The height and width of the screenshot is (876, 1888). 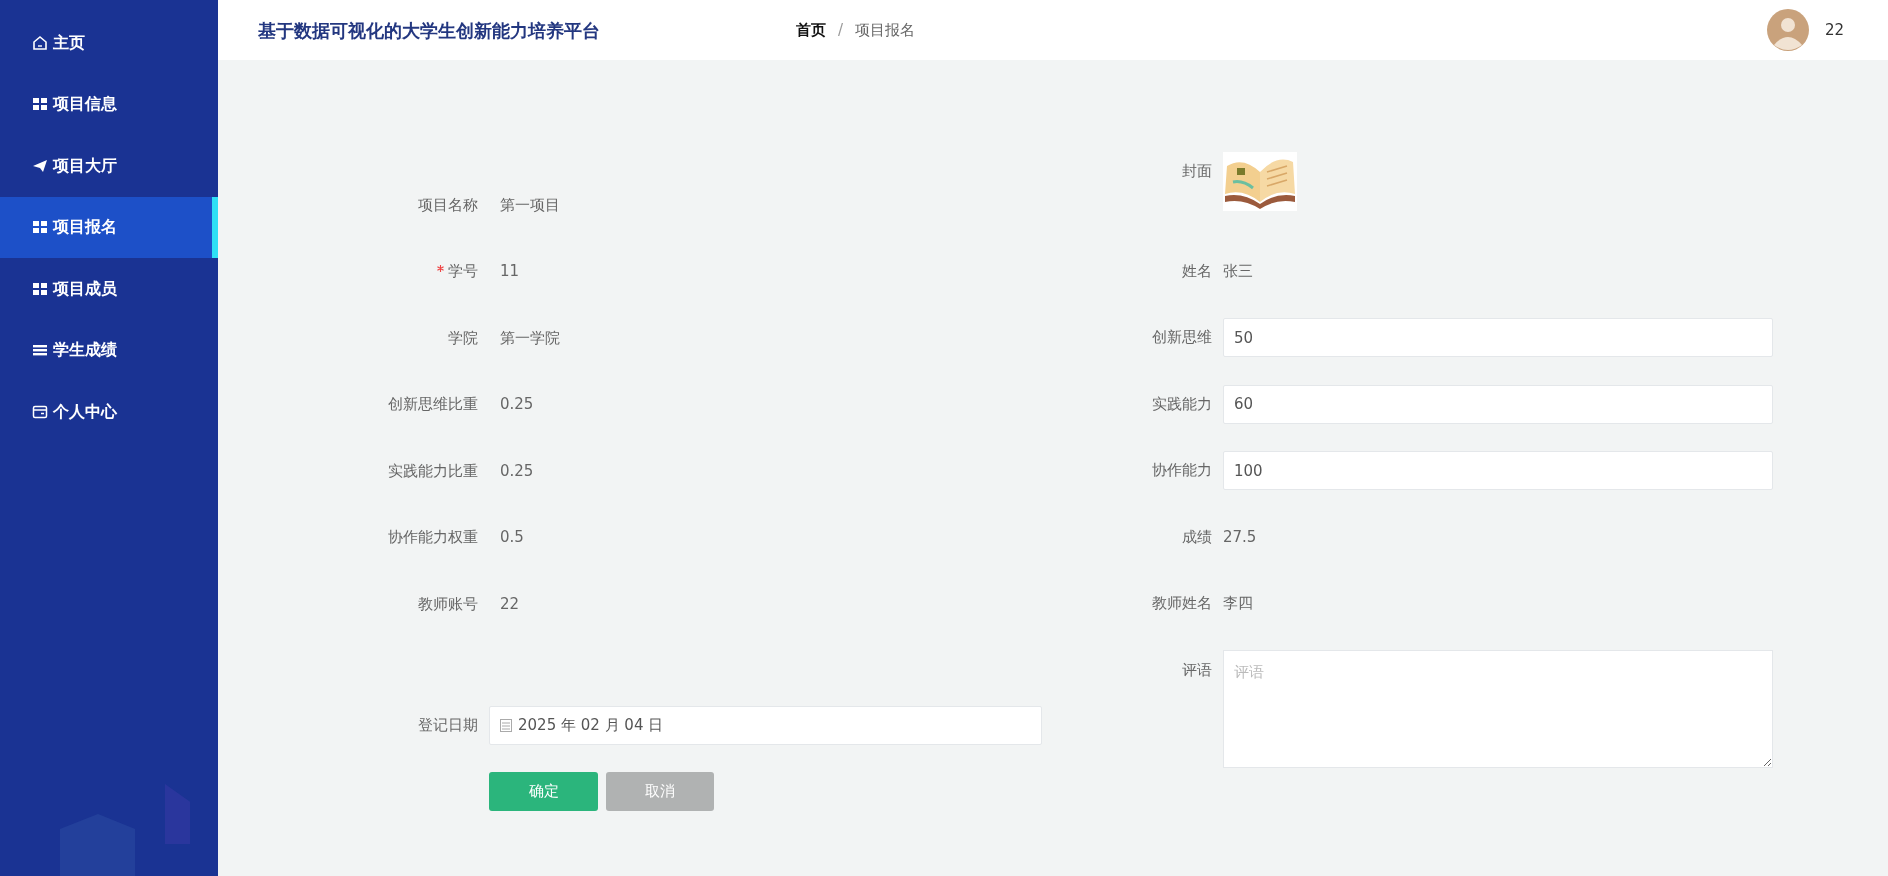 What do you see at coordinates (109, 43) in the screenshot?
I see `sidebar-item: 主页` at bounding box center [109, 43].